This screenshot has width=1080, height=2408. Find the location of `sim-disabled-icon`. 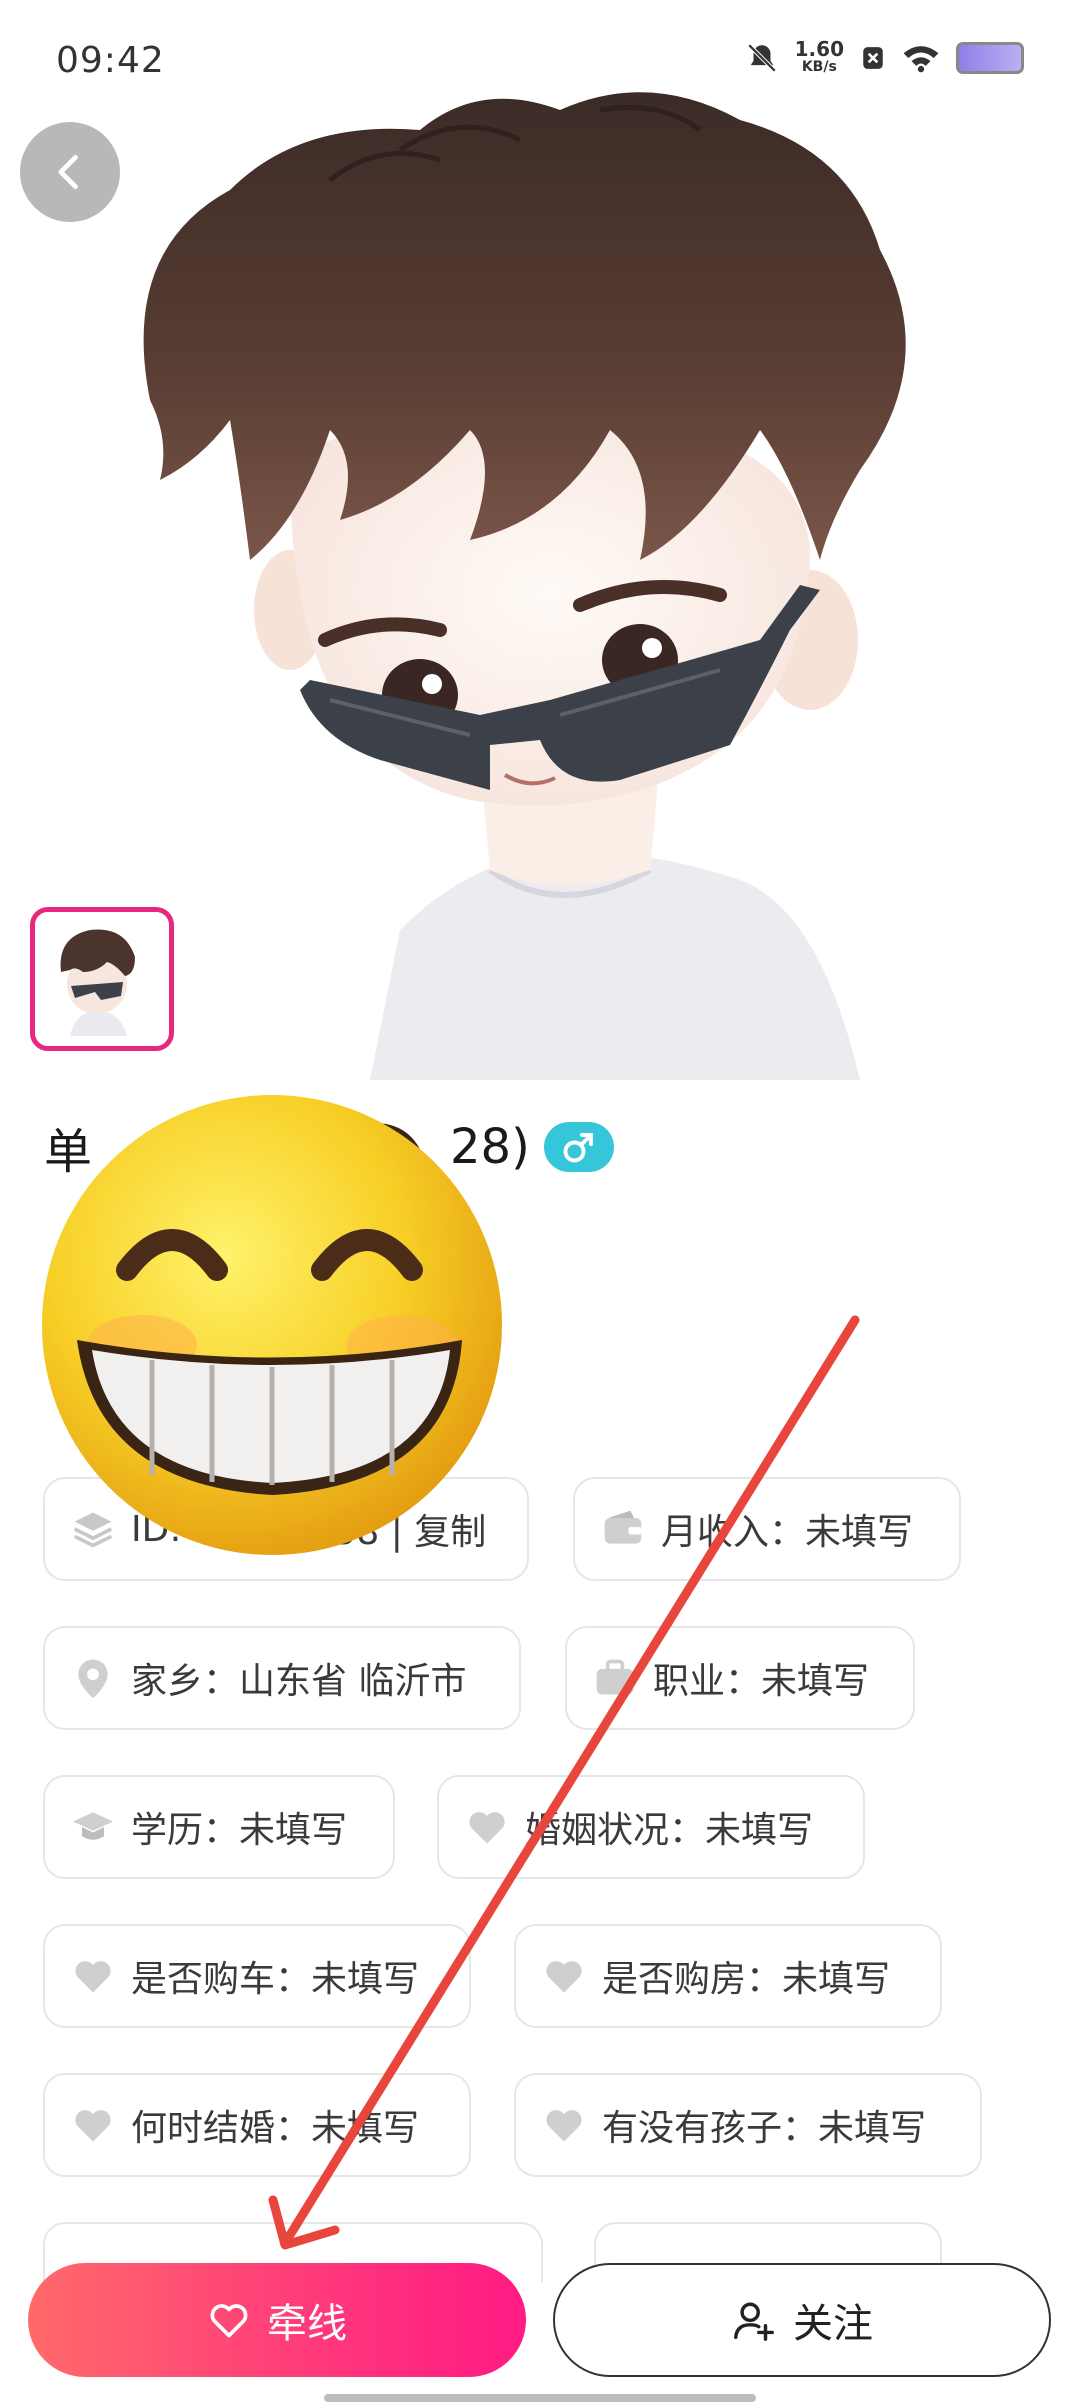

sim-disabled-icon is located at coordinates (873, 58).